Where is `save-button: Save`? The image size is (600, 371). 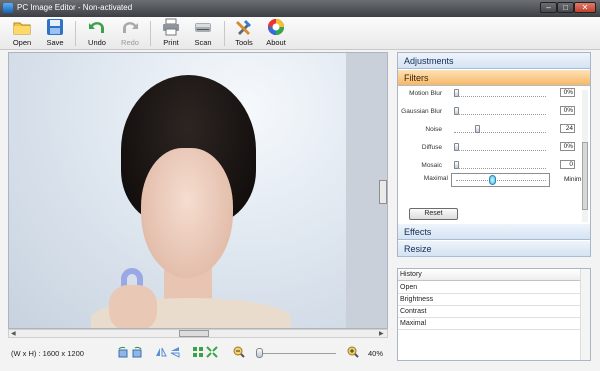 save-button: Save is located at coordinates (55, 33).